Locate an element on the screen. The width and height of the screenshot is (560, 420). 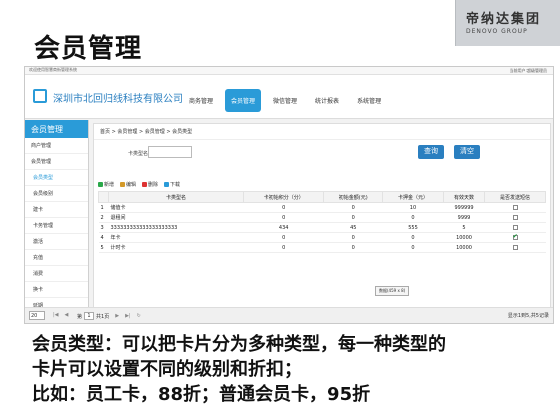
next-page-icon: ▶ is located at coordinates (117, 316).